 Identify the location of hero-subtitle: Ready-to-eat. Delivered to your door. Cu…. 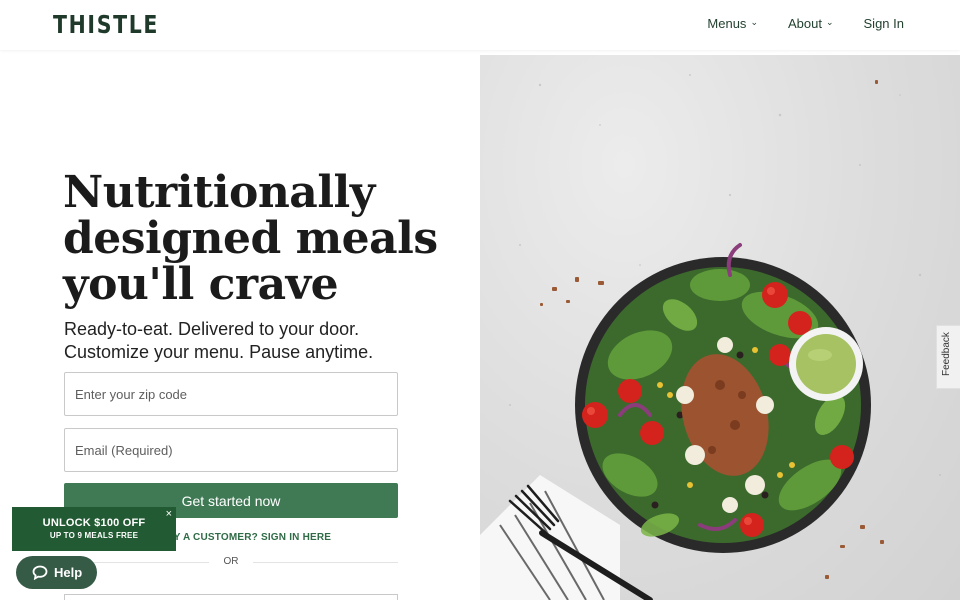
(264, 341).